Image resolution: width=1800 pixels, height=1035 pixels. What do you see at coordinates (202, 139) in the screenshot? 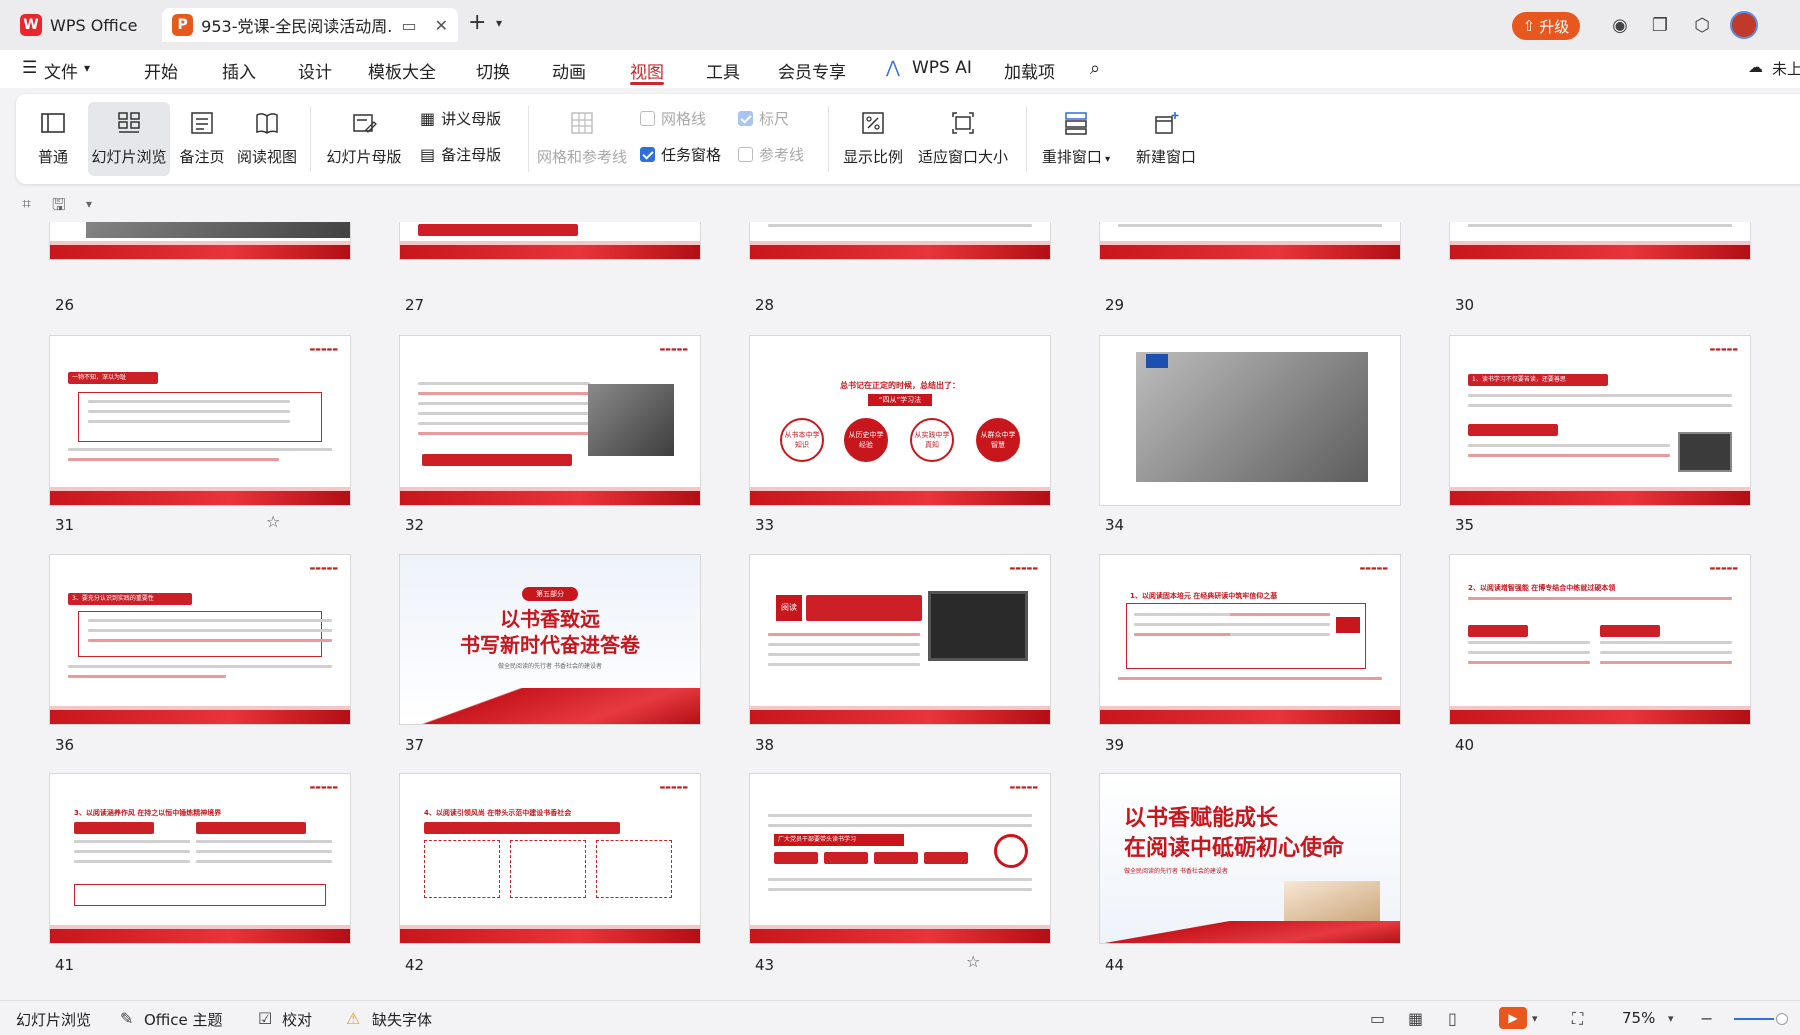
I see `notes-page-button: 备注页` at bounding box center [202, 139].